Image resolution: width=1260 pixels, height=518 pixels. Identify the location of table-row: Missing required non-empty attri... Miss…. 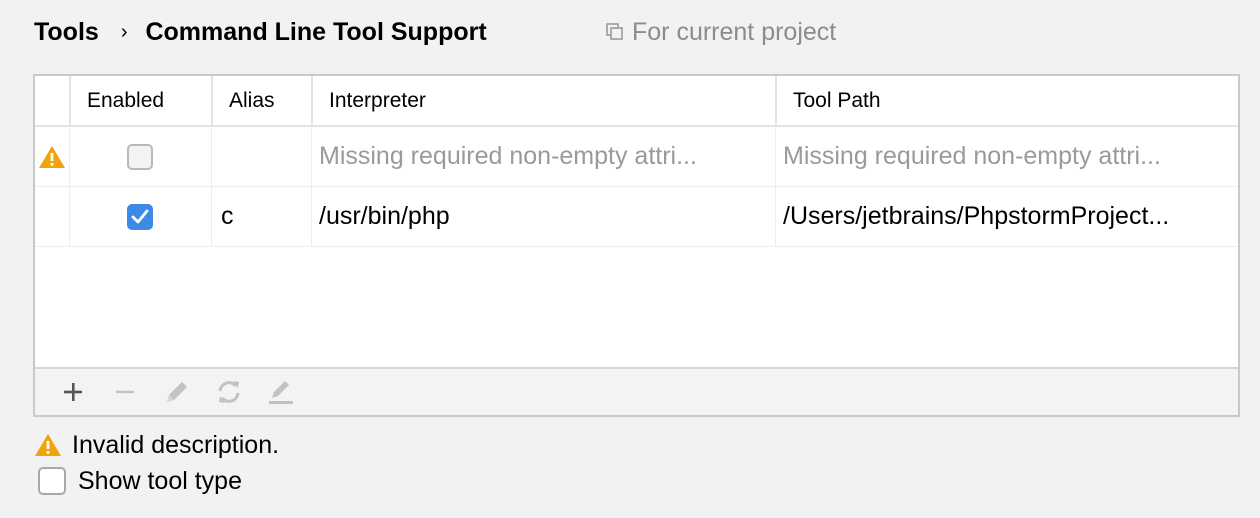
(636, 157).